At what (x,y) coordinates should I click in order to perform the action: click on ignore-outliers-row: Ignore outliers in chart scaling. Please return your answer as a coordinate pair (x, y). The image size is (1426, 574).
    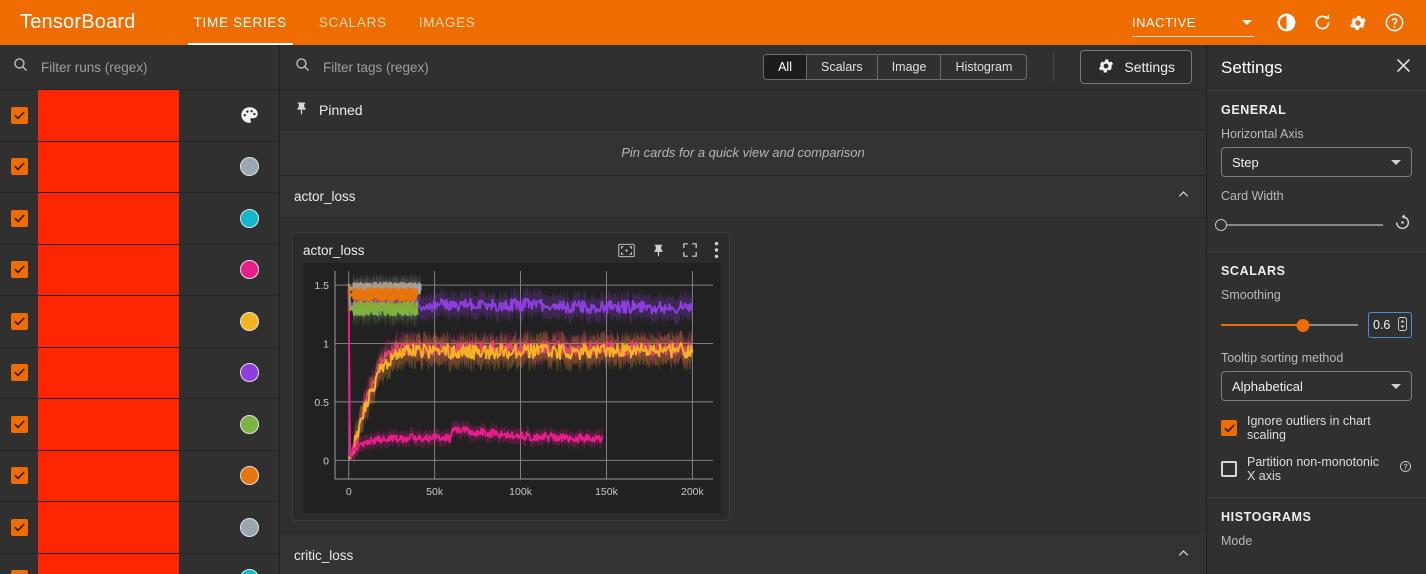
    Looking at the image, I should click on (1316, 428).